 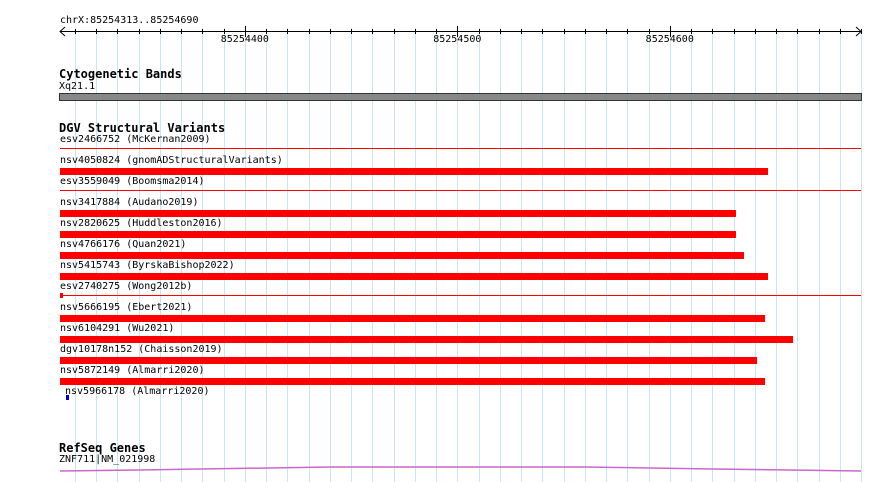 What do you see at coordinates (460, 97) in the screenshot?
I see `cytoband-bar` at bounding box center [460, 97].